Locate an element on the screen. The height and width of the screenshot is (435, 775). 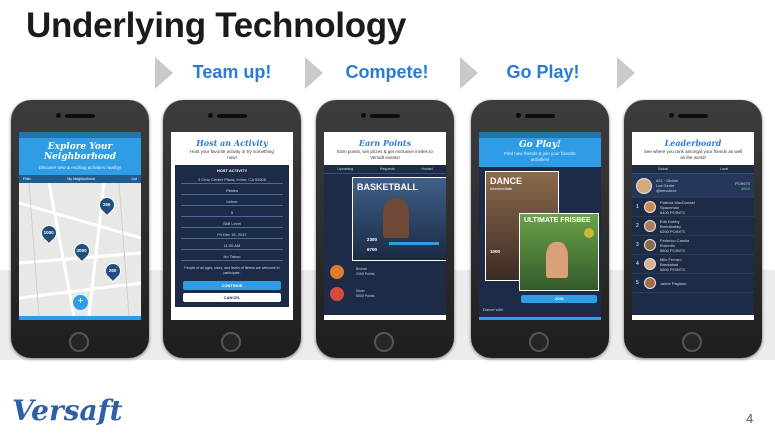
player-points: 5600 POINTS is located at coordinates (672, 269).